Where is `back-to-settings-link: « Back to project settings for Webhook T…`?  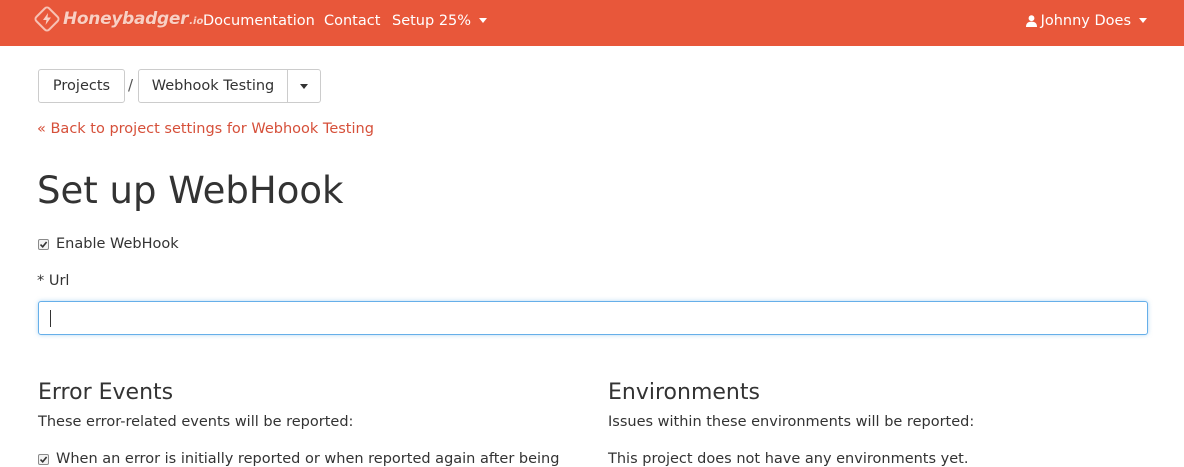
back-to-settings-link: « Back to project settings for Webhook T… is located at coordinates (205, 129).